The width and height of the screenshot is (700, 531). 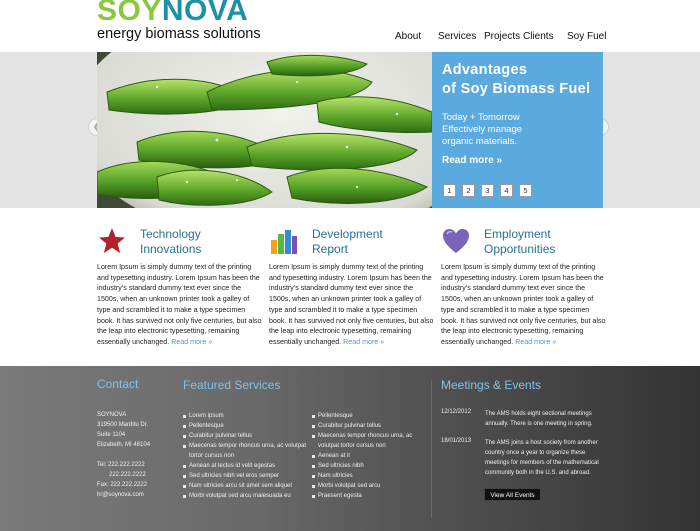 What do you see at coordinates (129, 13) in the screenshot?
I see `logo-soy: SOY` at bounding box center [129, 13].